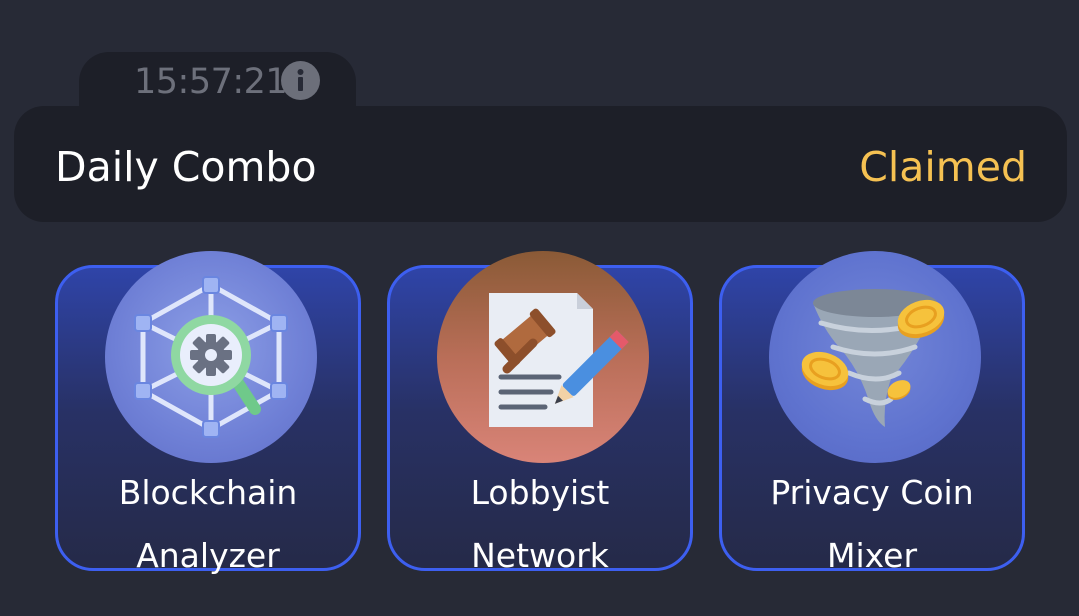 The height and width of the screenshot is (616, 1079). I want to click on card-title-line1: Privacy Coin, so click(872, 492).